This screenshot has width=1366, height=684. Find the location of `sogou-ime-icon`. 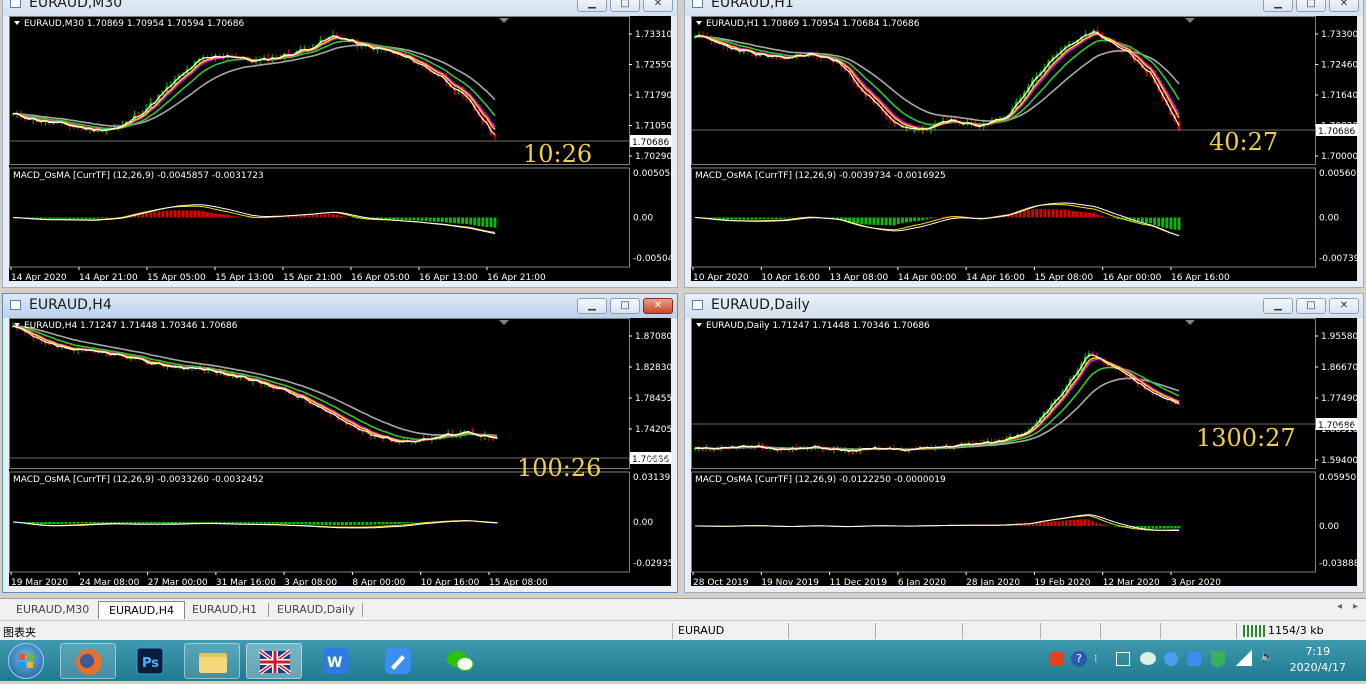

sogou-ime-icon is located at coordinates (1057, 659).